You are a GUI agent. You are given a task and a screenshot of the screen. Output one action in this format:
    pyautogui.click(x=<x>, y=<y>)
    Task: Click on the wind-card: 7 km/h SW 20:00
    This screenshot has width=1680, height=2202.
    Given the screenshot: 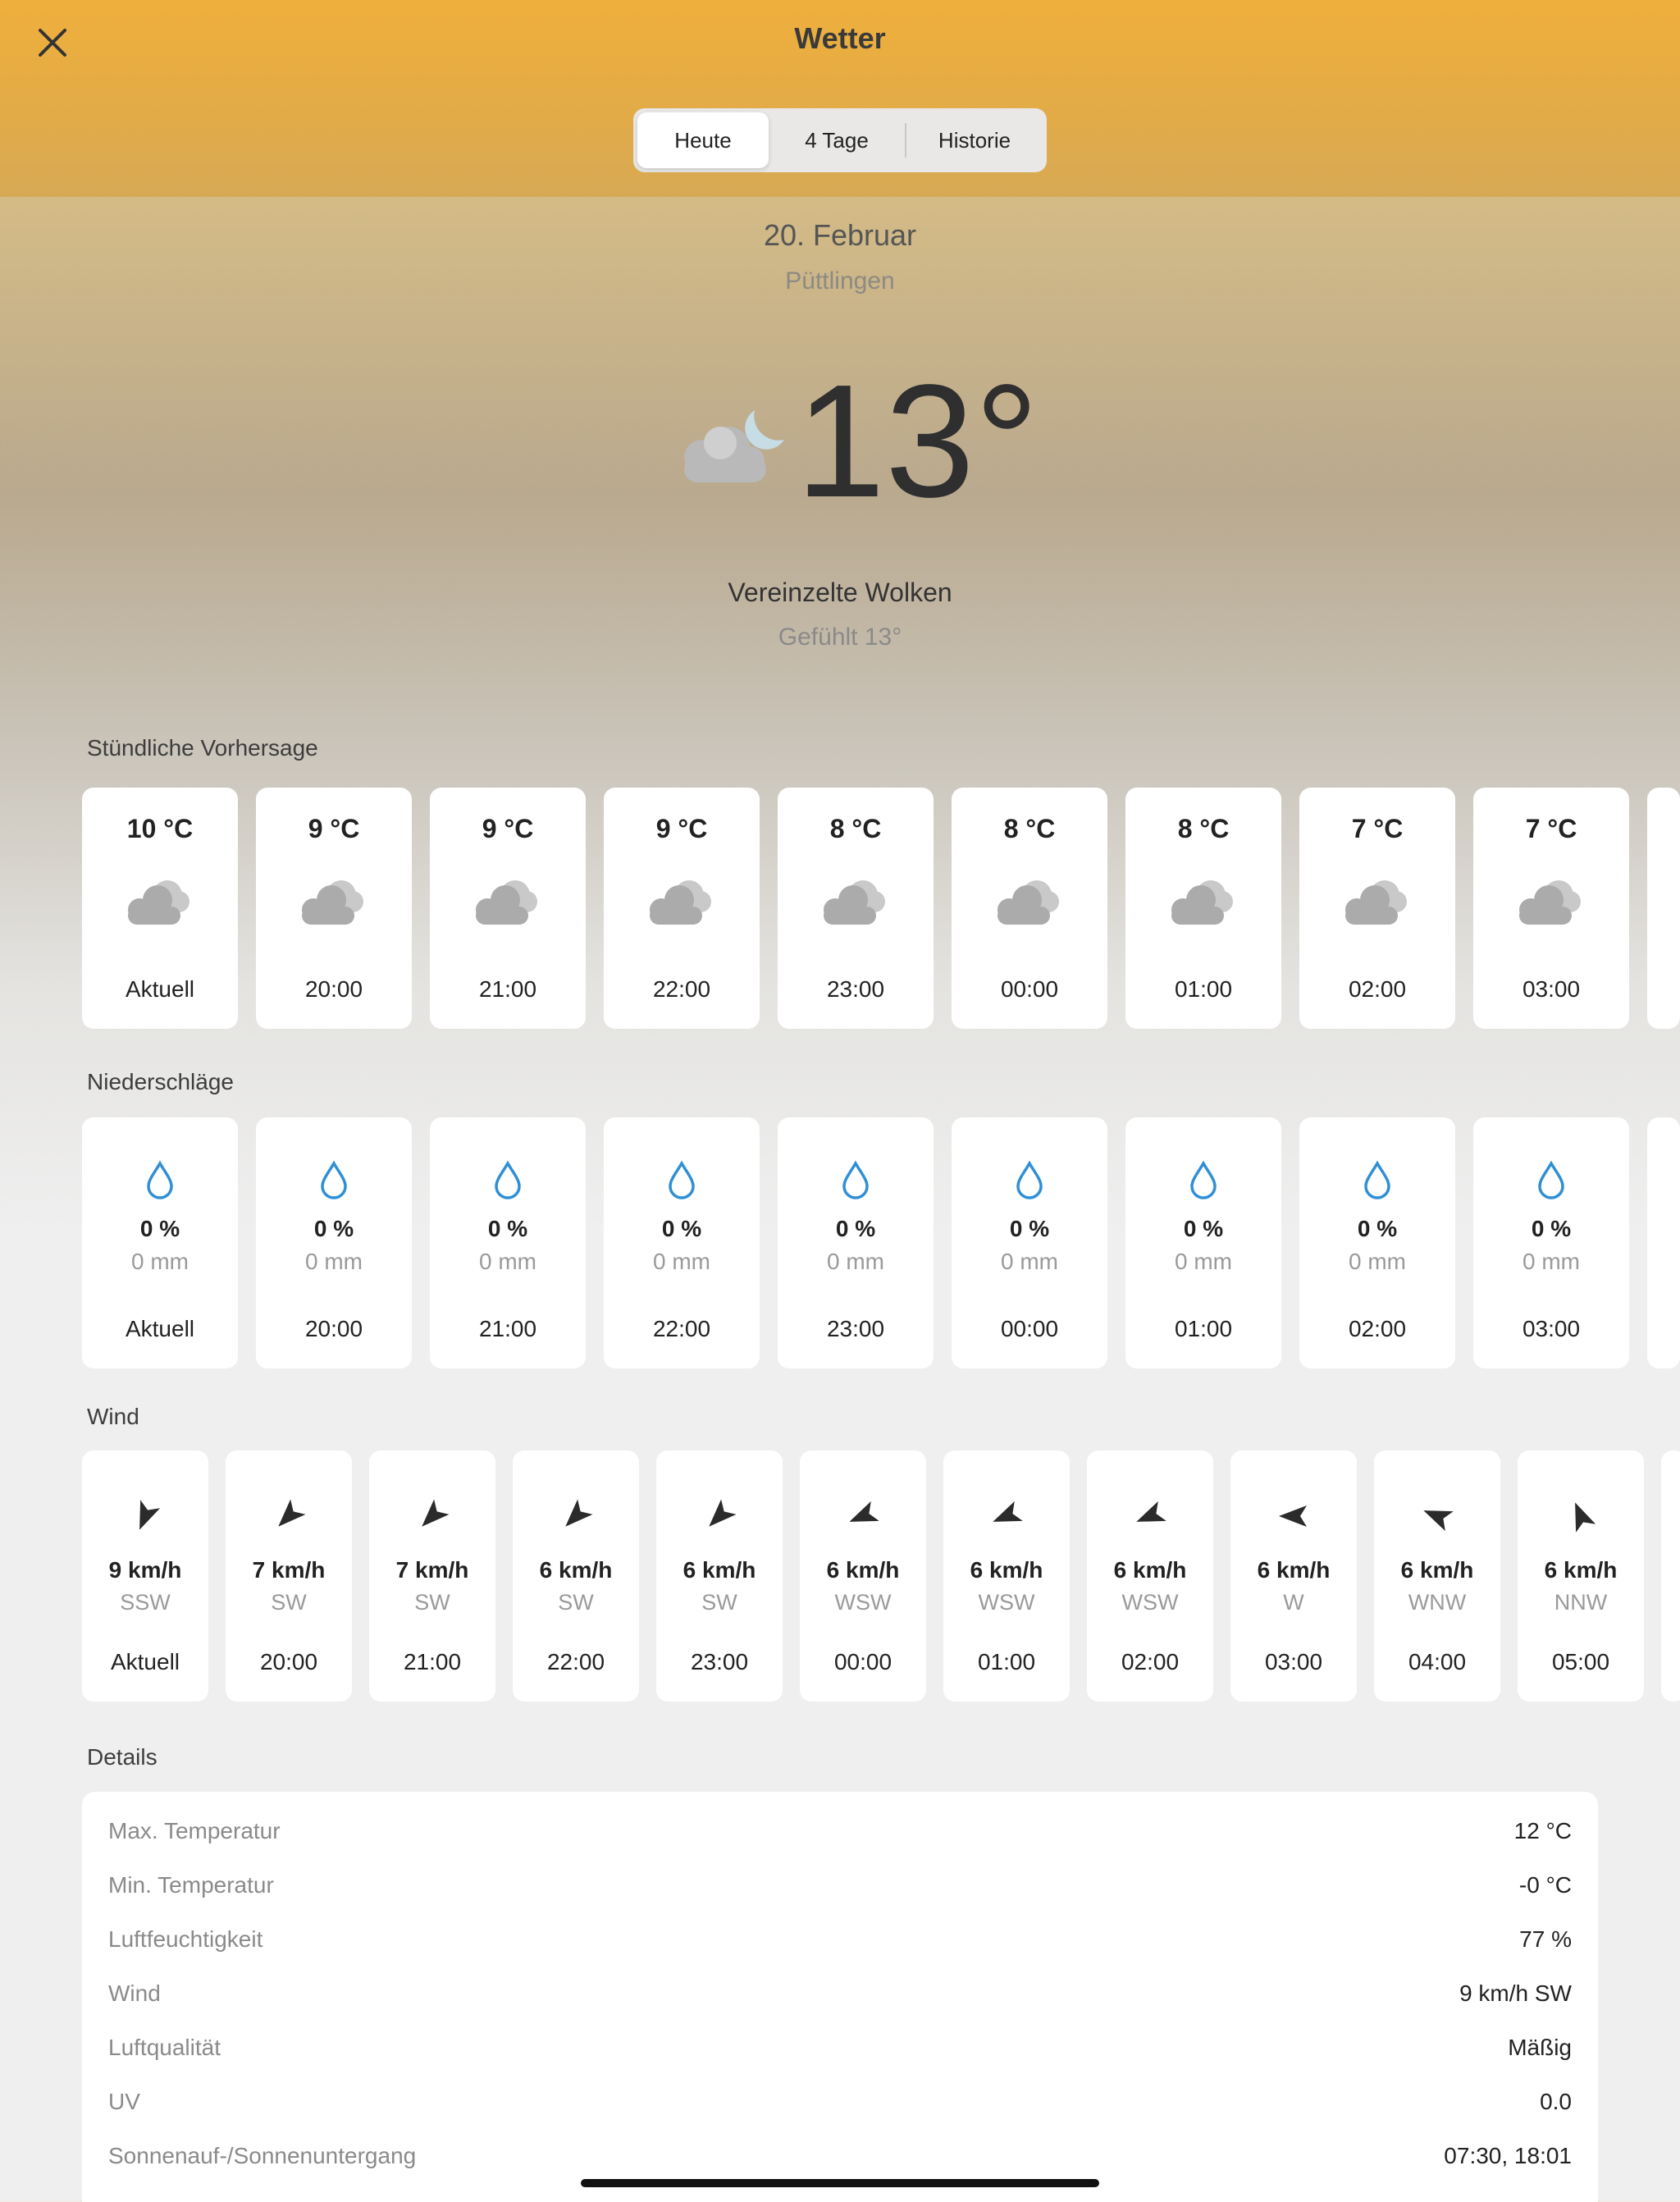 What is the action you would take?
    pyautogui.click(x=289, y=1576)
    